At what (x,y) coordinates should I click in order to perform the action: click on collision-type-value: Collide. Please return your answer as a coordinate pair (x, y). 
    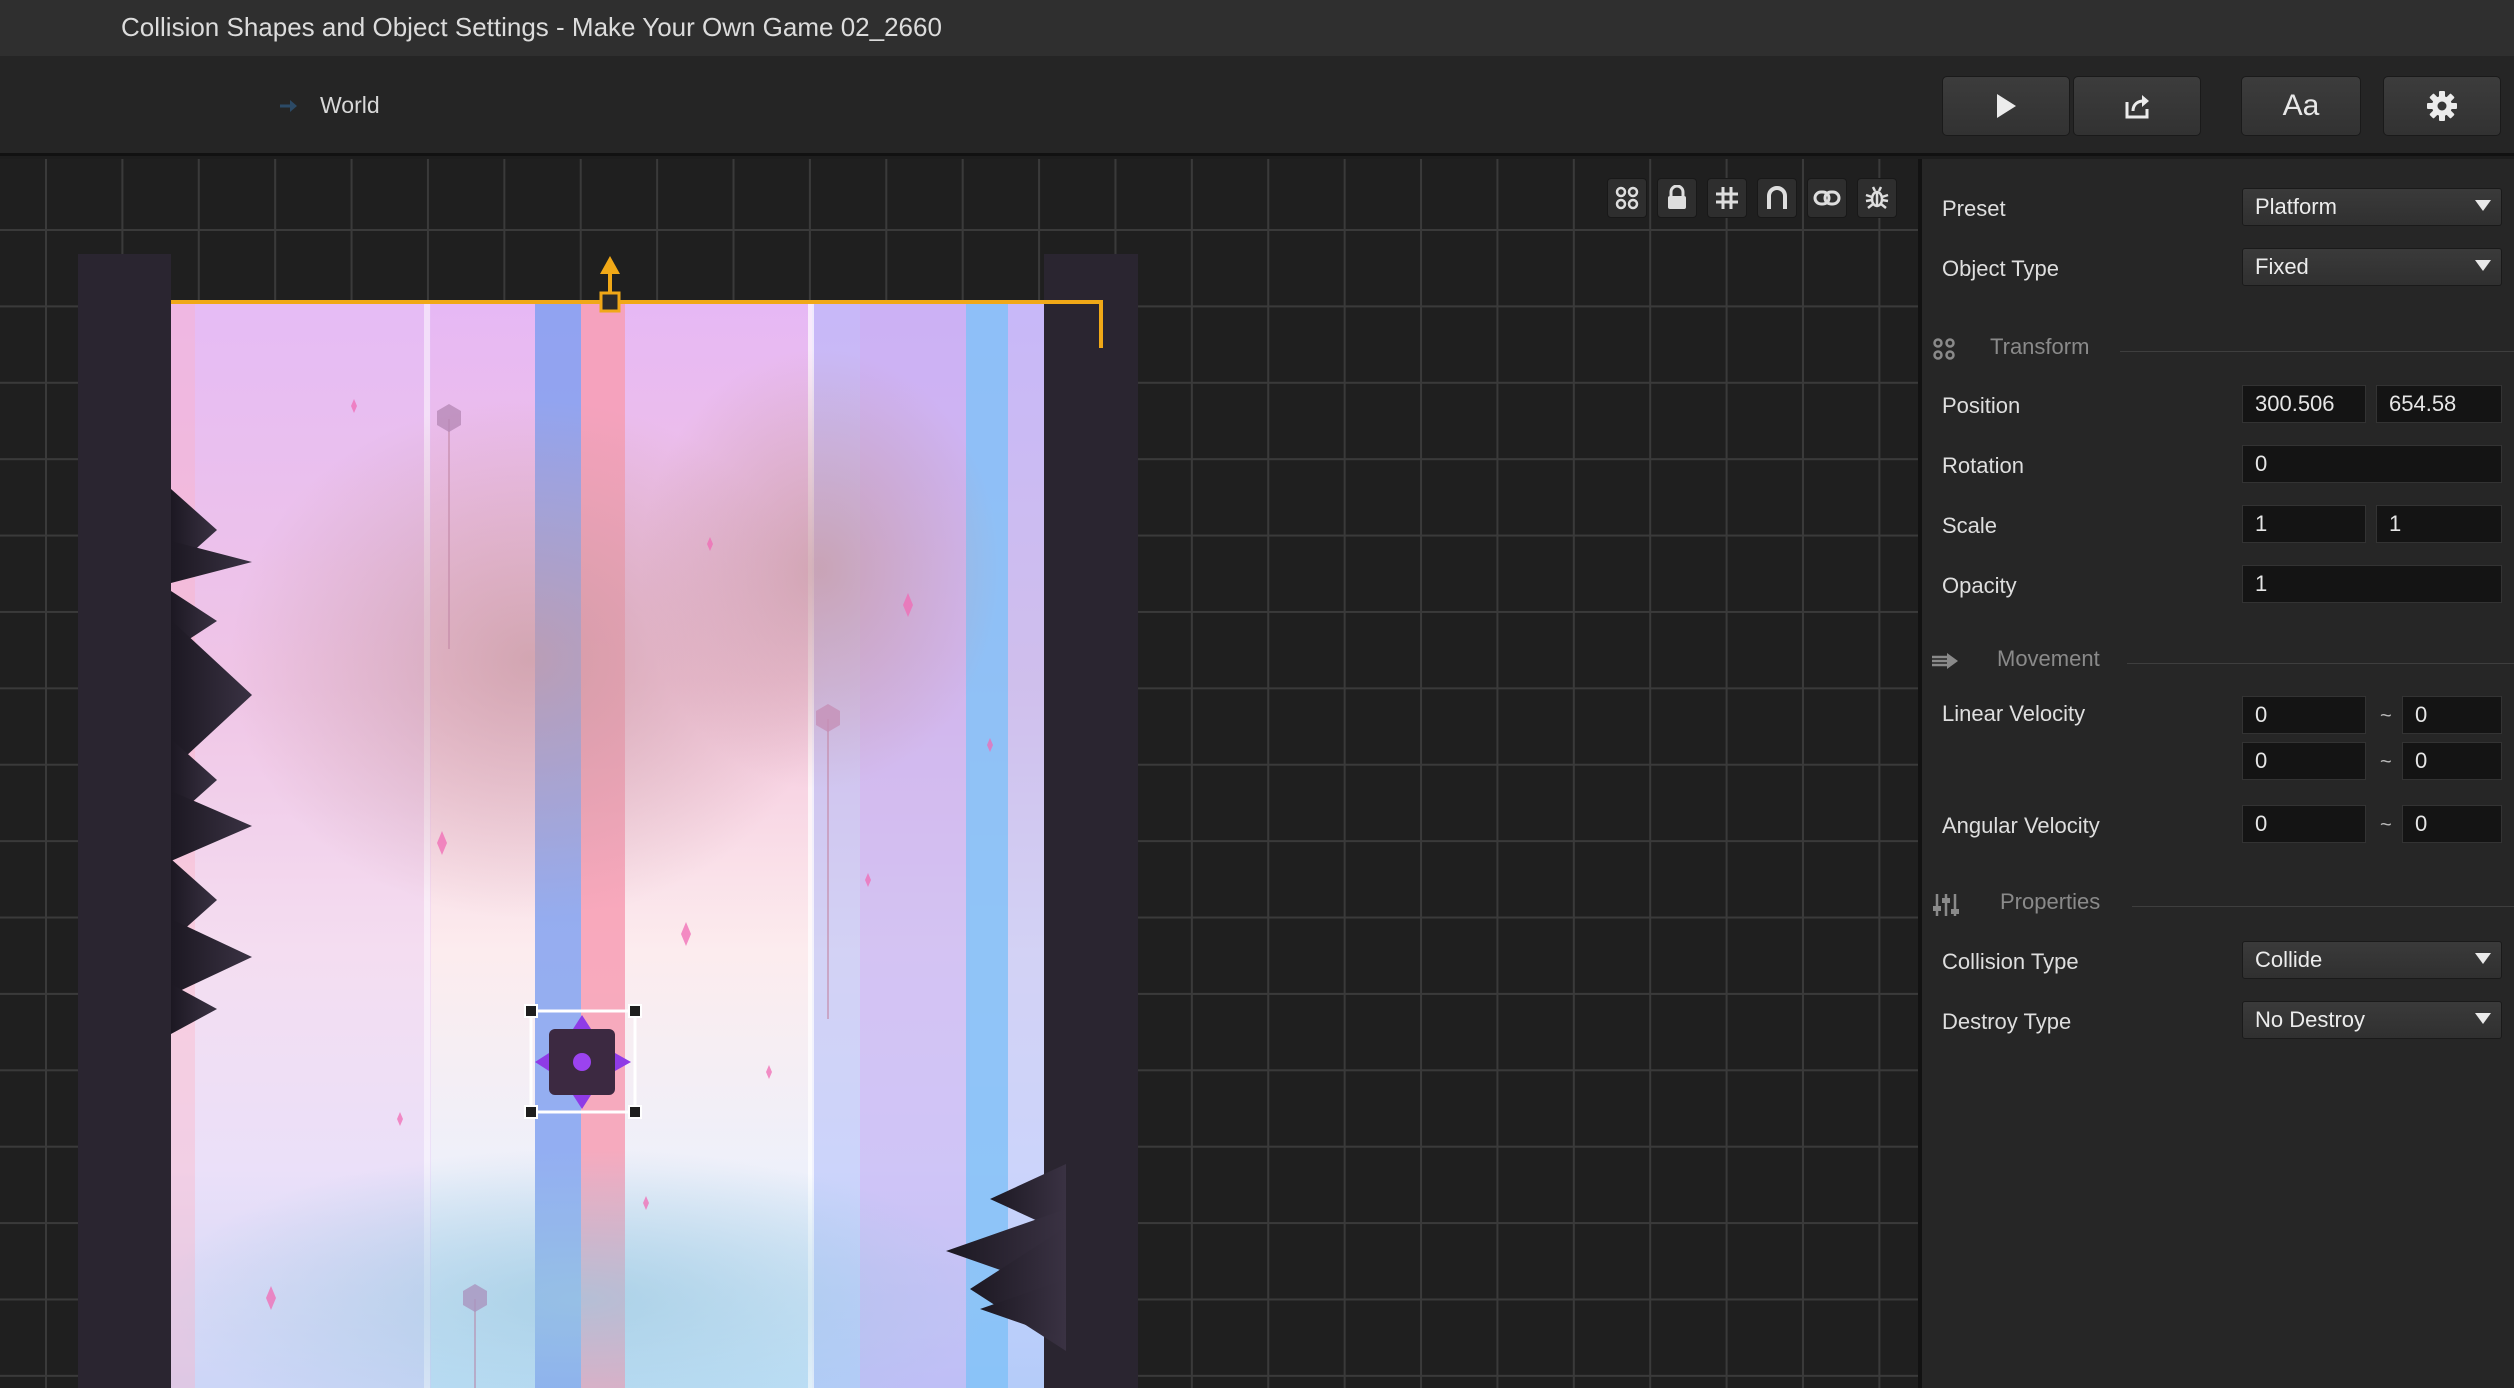
    Looking at the image, I should click on (2289, 959).